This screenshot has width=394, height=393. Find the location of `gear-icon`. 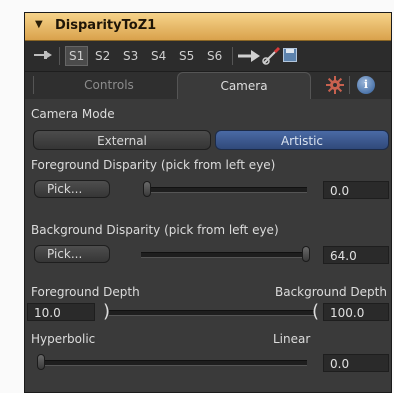

gear-icon is located at coordinates (335, 85).